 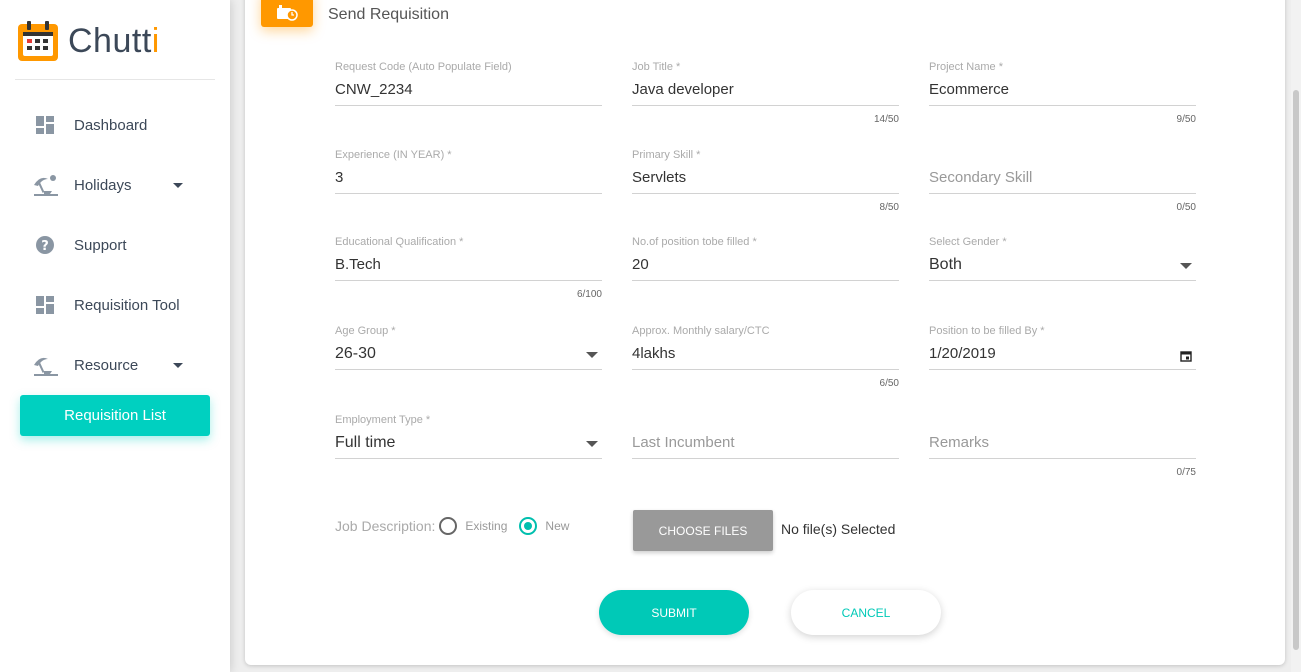 I want to click on employment-type-field: Employment Type * Full time, so click(x=468, y=436).